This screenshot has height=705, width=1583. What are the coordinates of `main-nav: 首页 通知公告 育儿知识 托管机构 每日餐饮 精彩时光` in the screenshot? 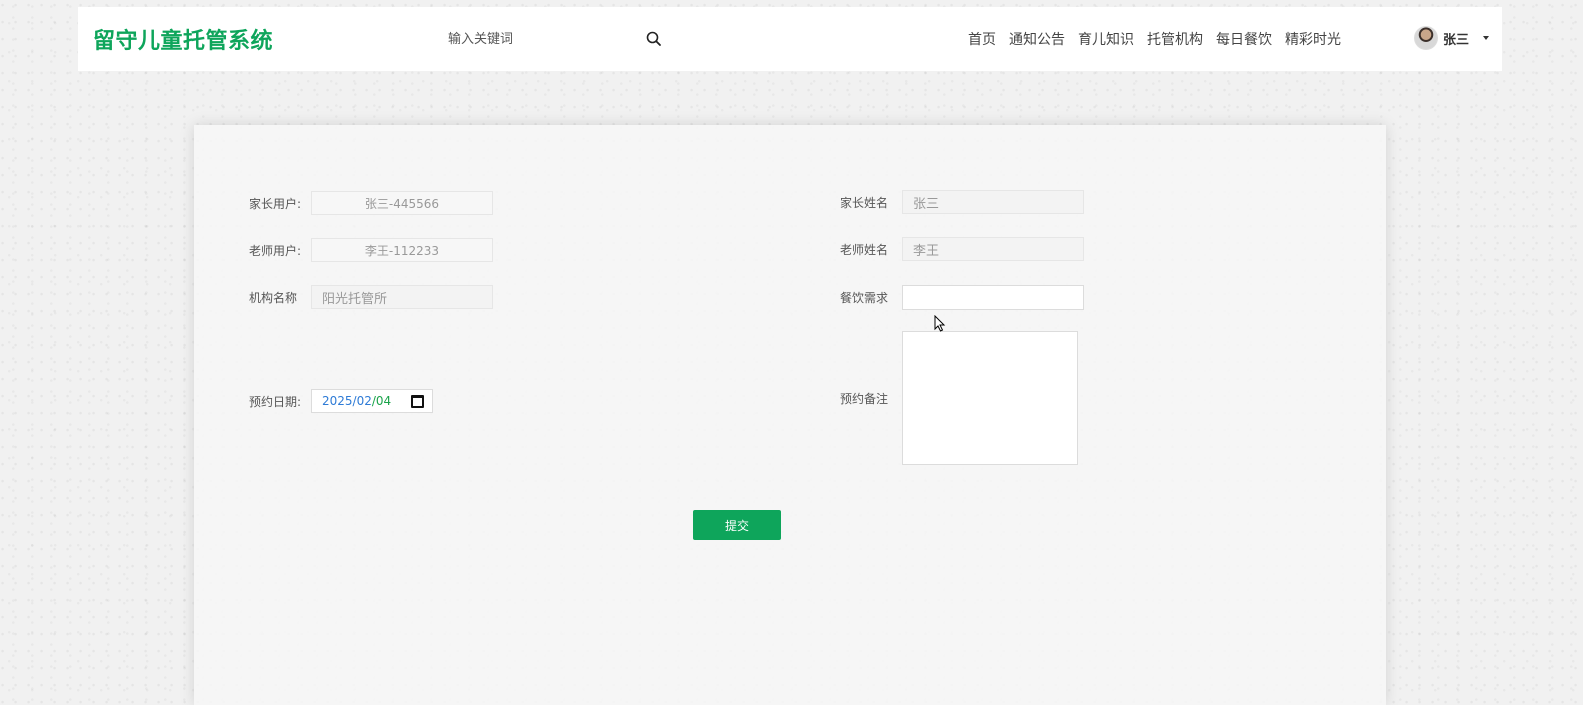 It's located at (1161, 39).